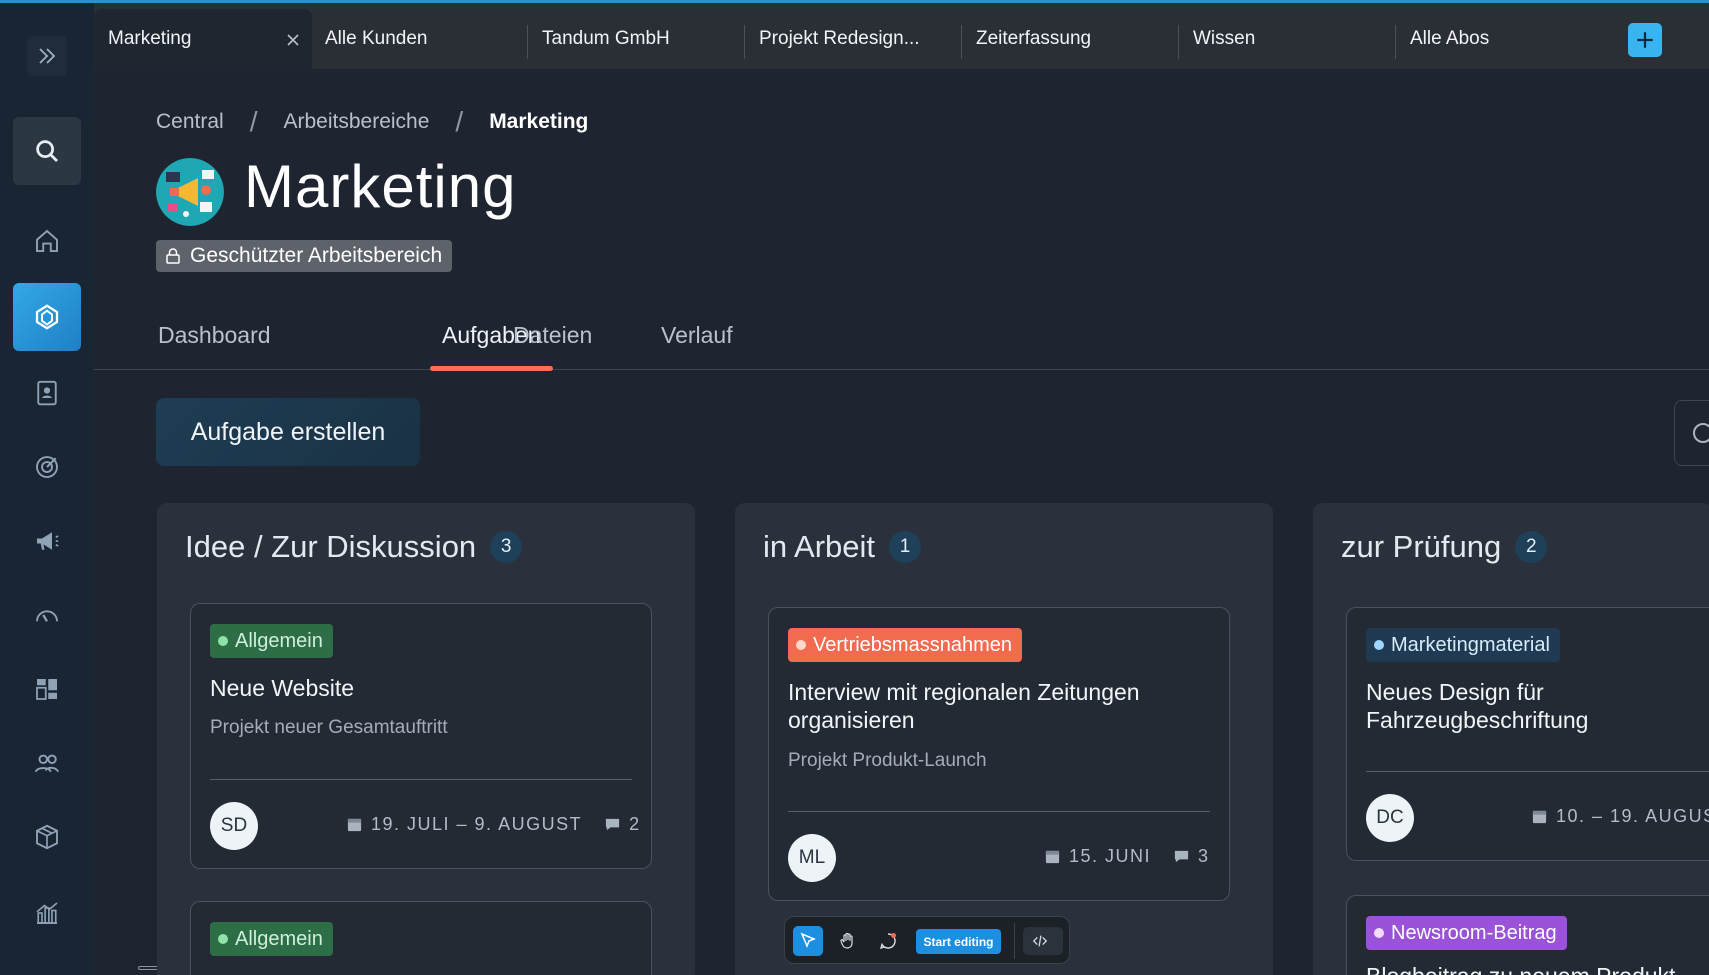 The width and height of the screenshot is (1709, 975). I want to click on search-icon, so click(47, 151).